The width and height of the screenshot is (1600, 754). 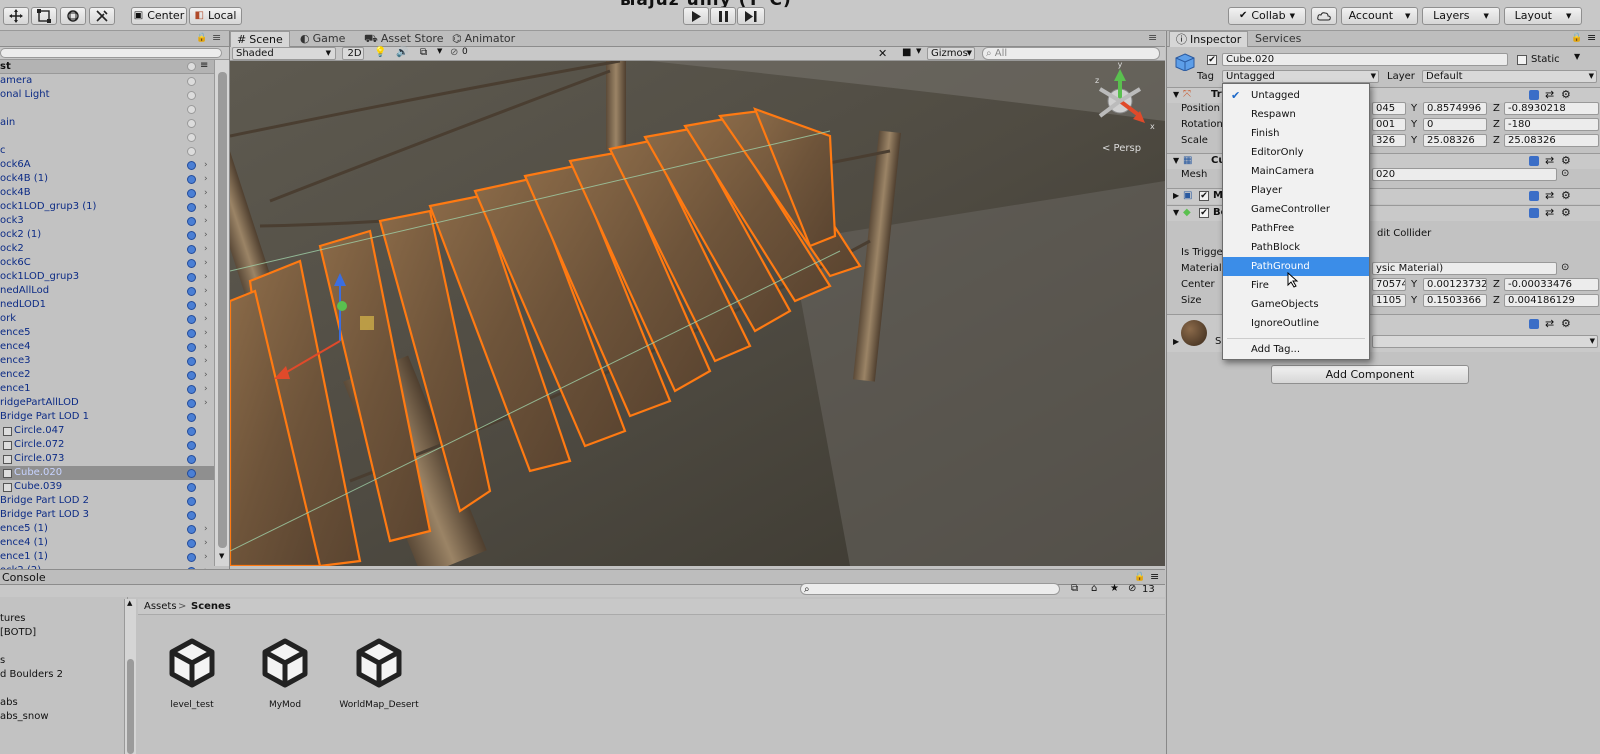 I want to click on hierarchy-item, so click(x=107, y=137).